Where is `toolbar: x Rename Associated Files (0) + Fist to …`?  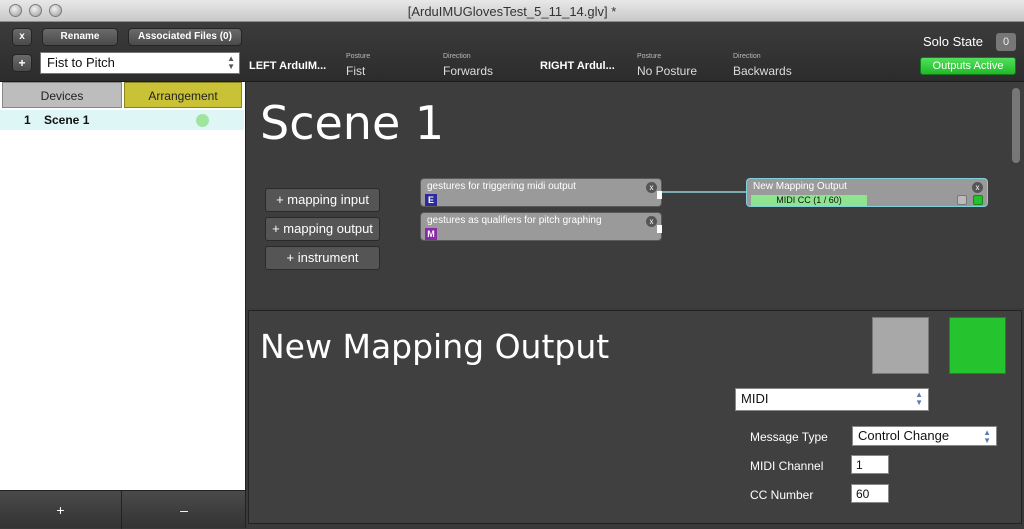
toolbar: x Rename Associated Files (0) + Fist to … is located at coordinates (512, 52).